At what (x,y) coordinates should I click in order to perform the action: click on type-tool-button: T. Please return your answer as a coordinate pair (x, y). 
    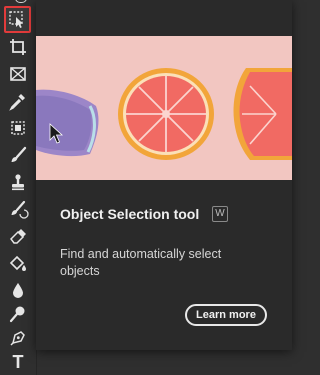
    Looking at the image, I should click on (18, 362).